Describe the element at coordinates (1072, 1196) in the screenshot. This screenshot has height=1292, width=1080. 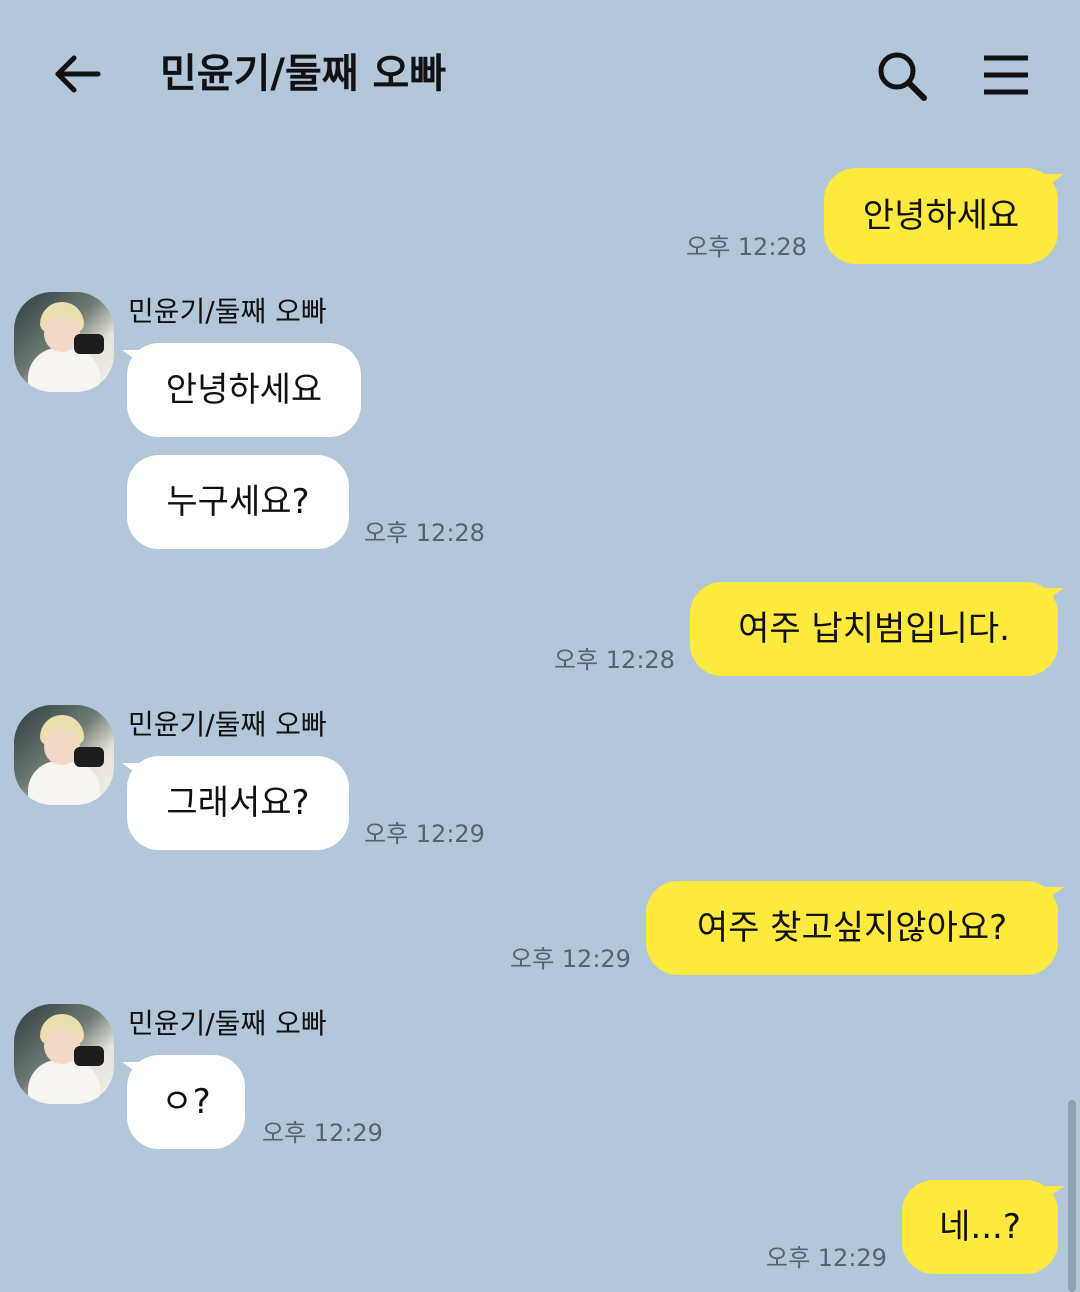
I see `scrollbar` at that location.